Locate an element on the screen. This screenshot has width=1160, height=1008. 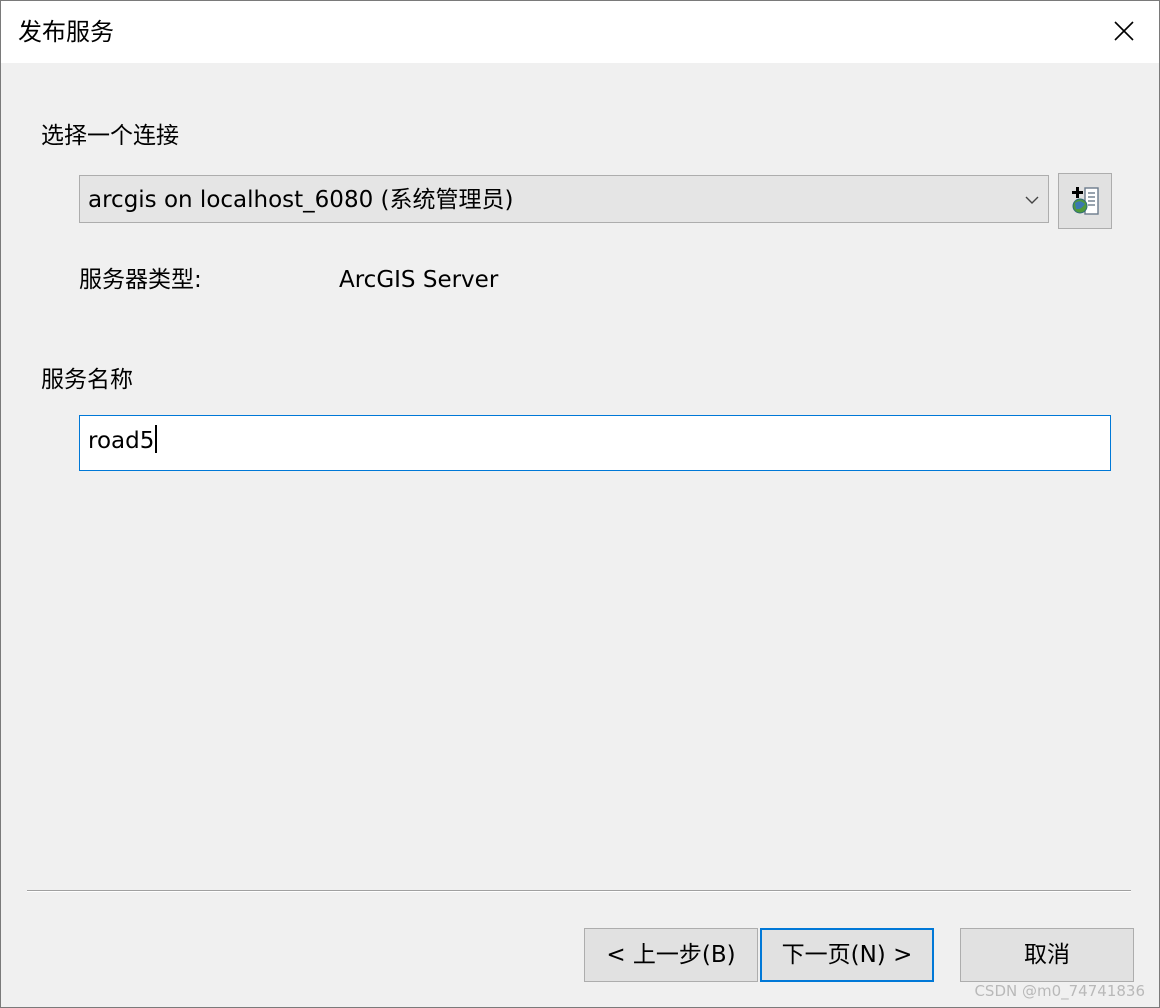
back-button: < 上一步(B) is located at coordinates (671, 955).